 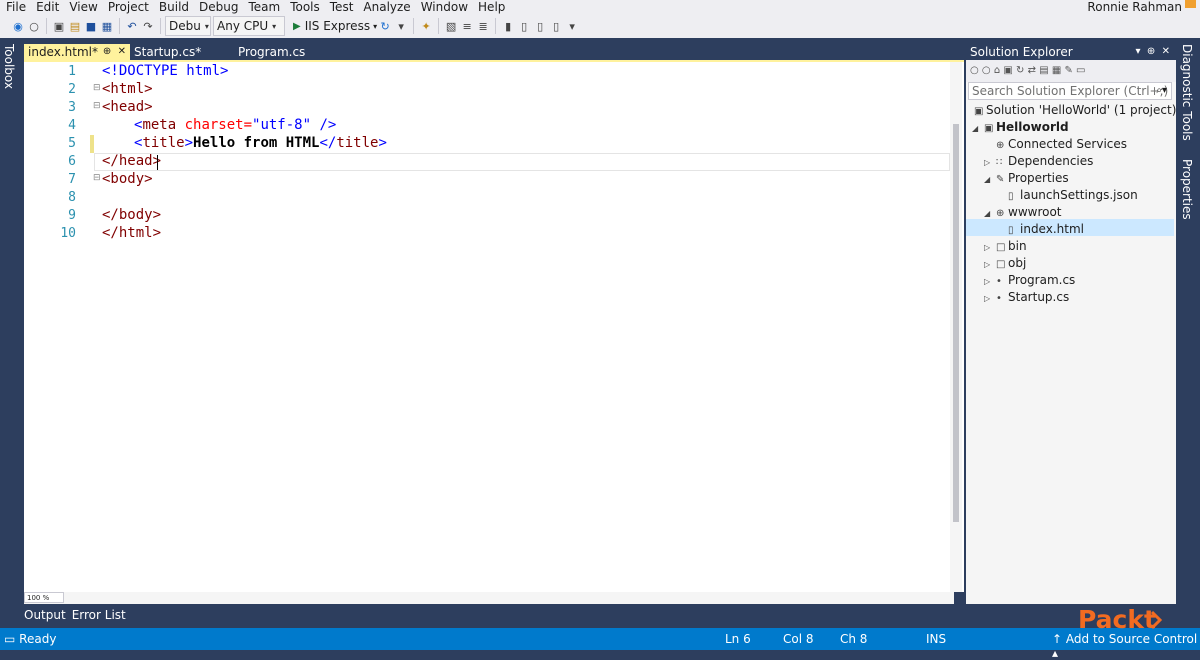 I want to click on toolbar-overflow-icon: ▾, so click(x=572, y=26).